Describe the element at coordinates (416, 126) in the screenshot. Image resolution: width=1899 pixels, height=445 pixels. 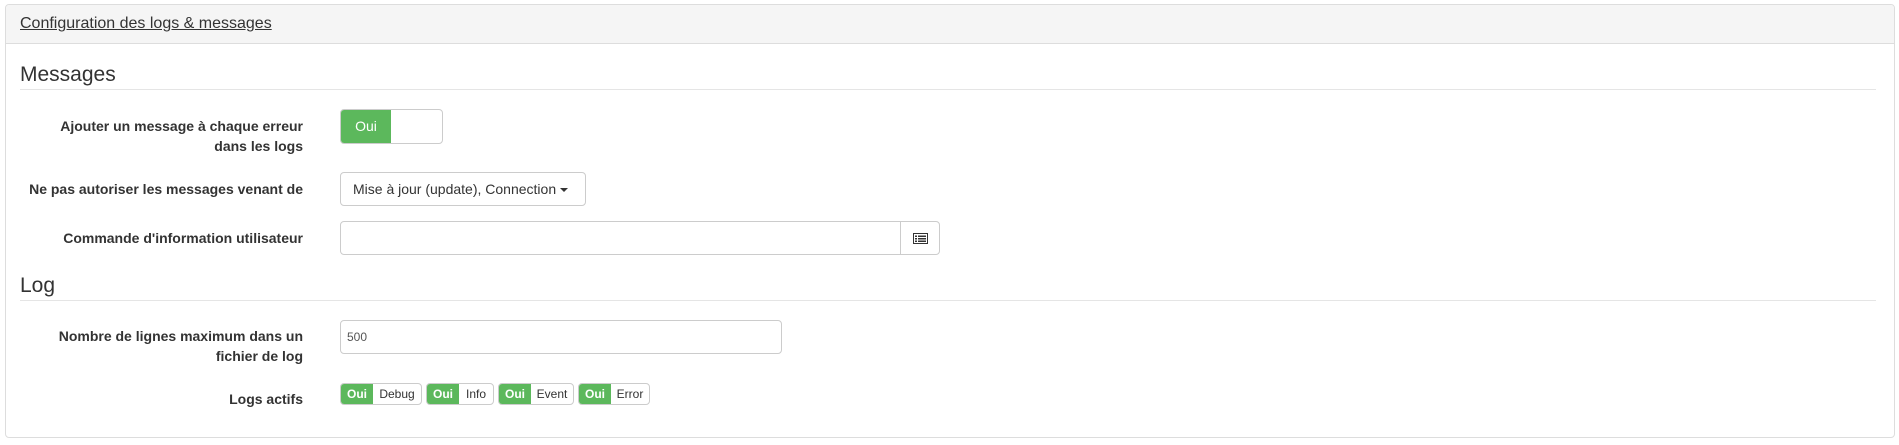
I see `error-message-toggle-off` at that location.